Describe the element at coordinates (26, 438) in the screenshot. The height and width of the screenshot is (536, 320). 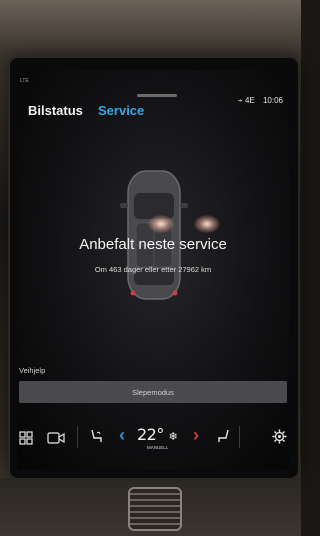
I see `grid-icon` at that location.